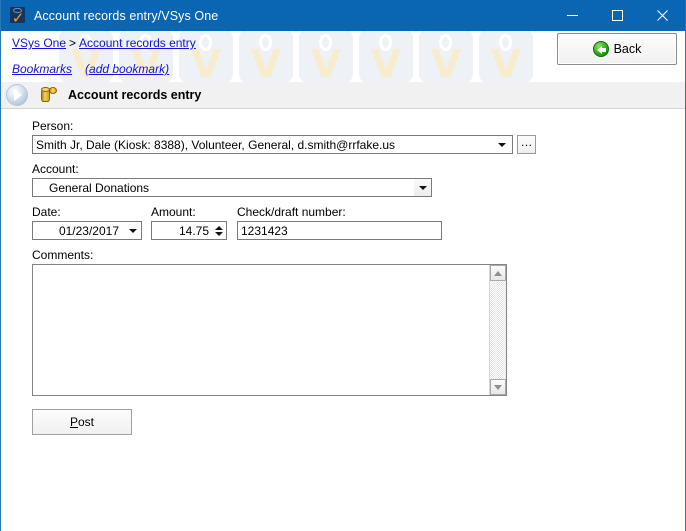 The height and width of the screenshot is (531, 686). I want to click on window-title: Account records entry/VSys One, so click(126, 15).